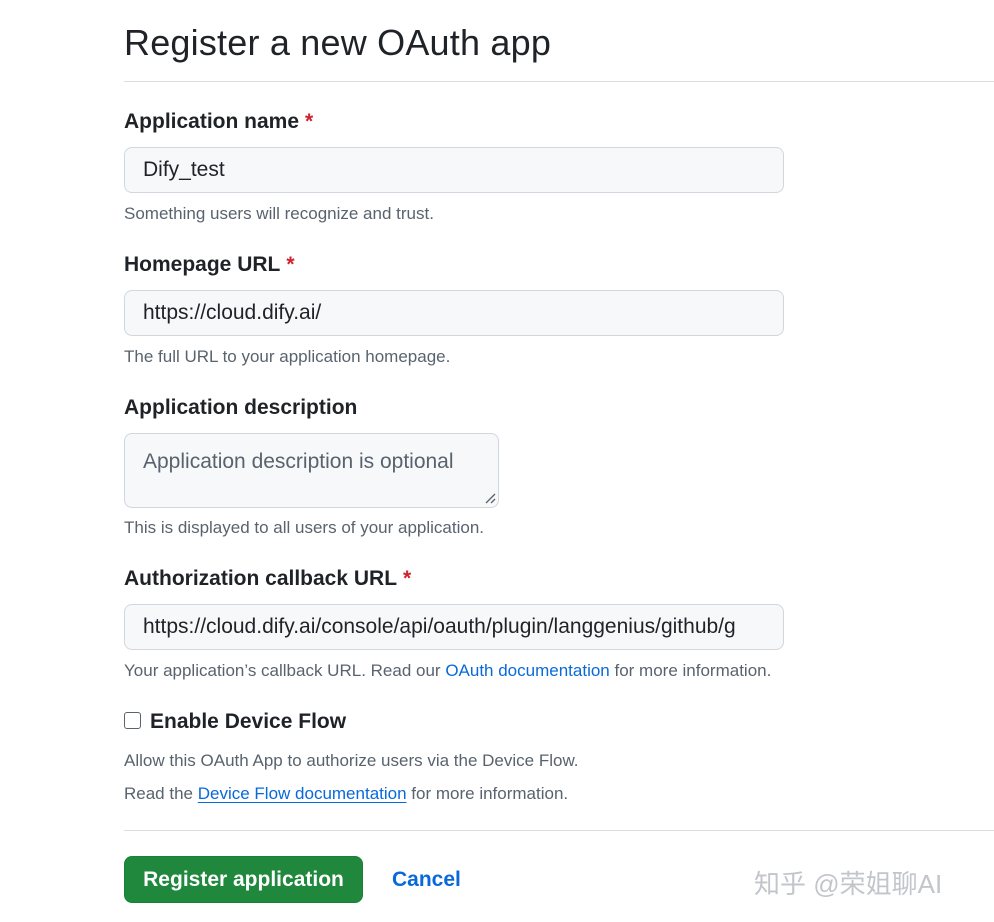 The height and width of the screenshot is (922, 994). What do you see at coordinates (693, 670) in the screenshot?
I see `callback-url-hint-after: for more information.` at bounding box center [693, 670].